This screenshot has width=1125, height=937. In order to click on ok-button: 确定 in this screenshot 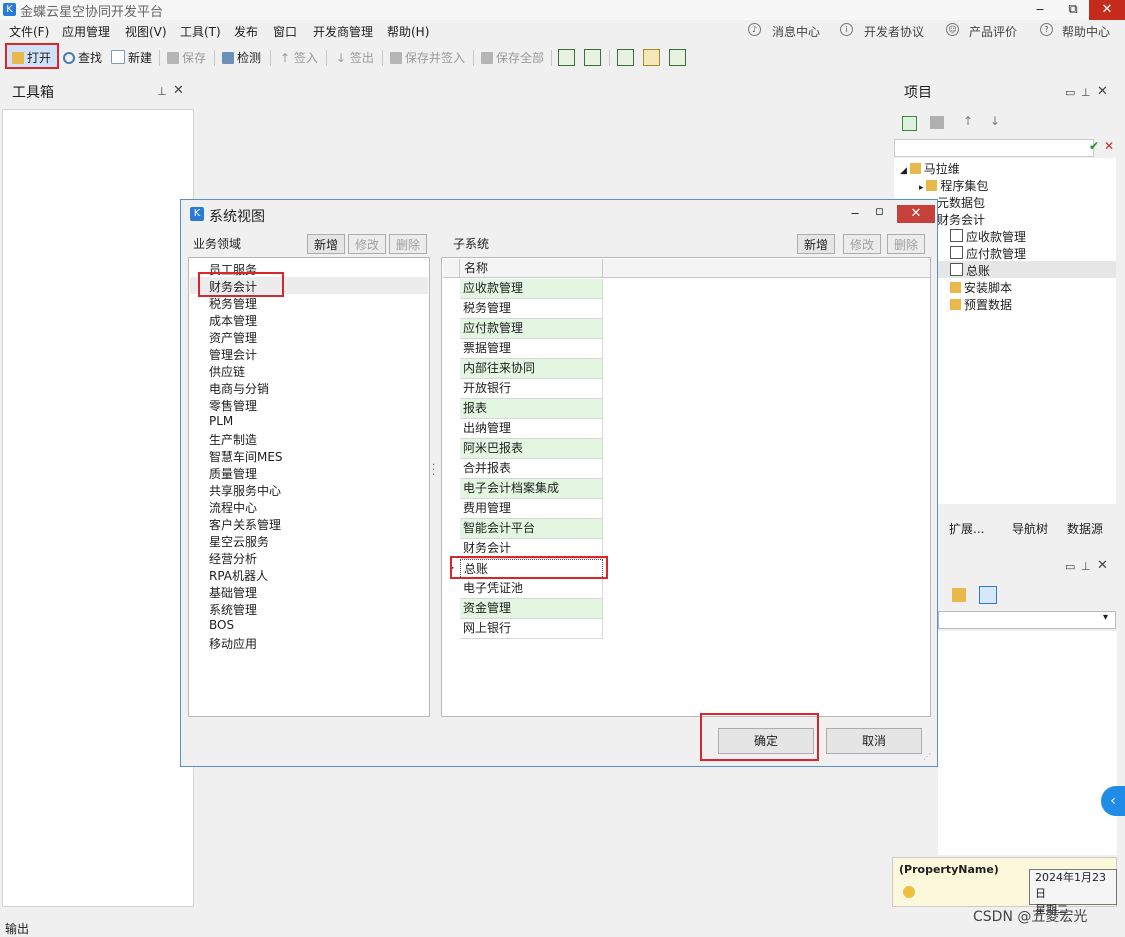, I will do `click(766, 741)`.